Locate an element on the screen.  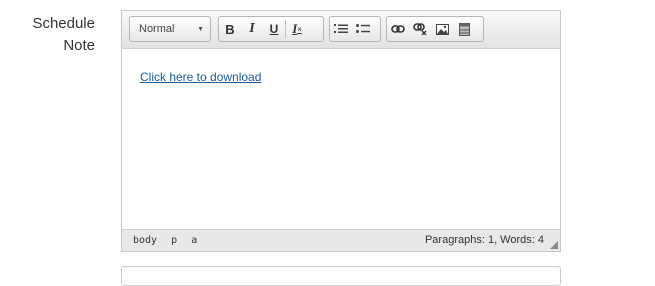
table-icon is located at coordinates (464, 29).